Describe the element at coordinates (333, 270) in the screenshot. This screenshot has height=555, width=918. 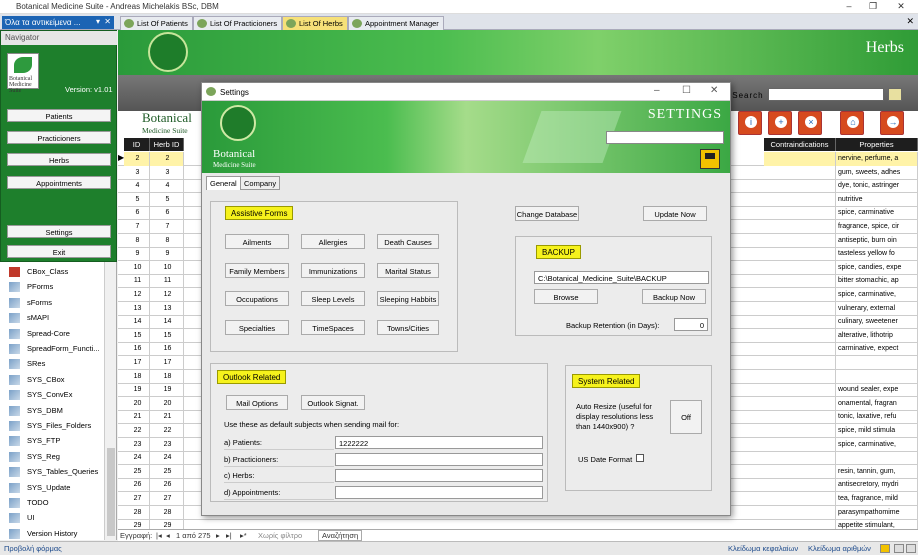
I see `assistive-form-button: Immunizations` at that location.